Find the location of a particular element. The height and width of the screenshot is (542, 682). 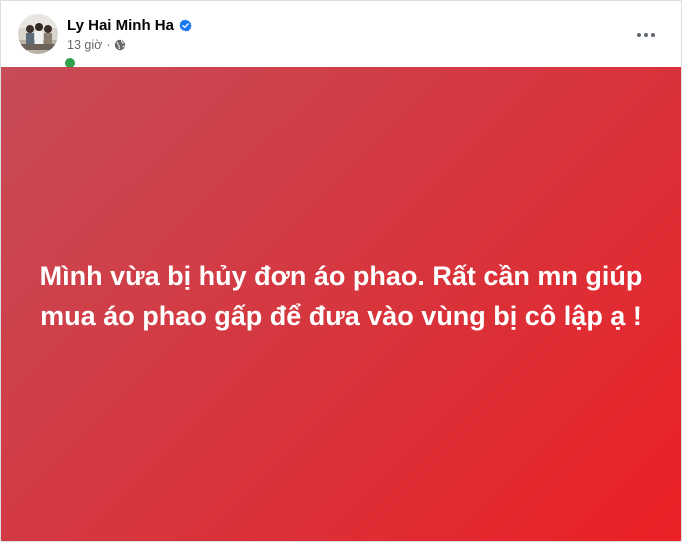

public-globe-icon is located at coordinates (120, 45).